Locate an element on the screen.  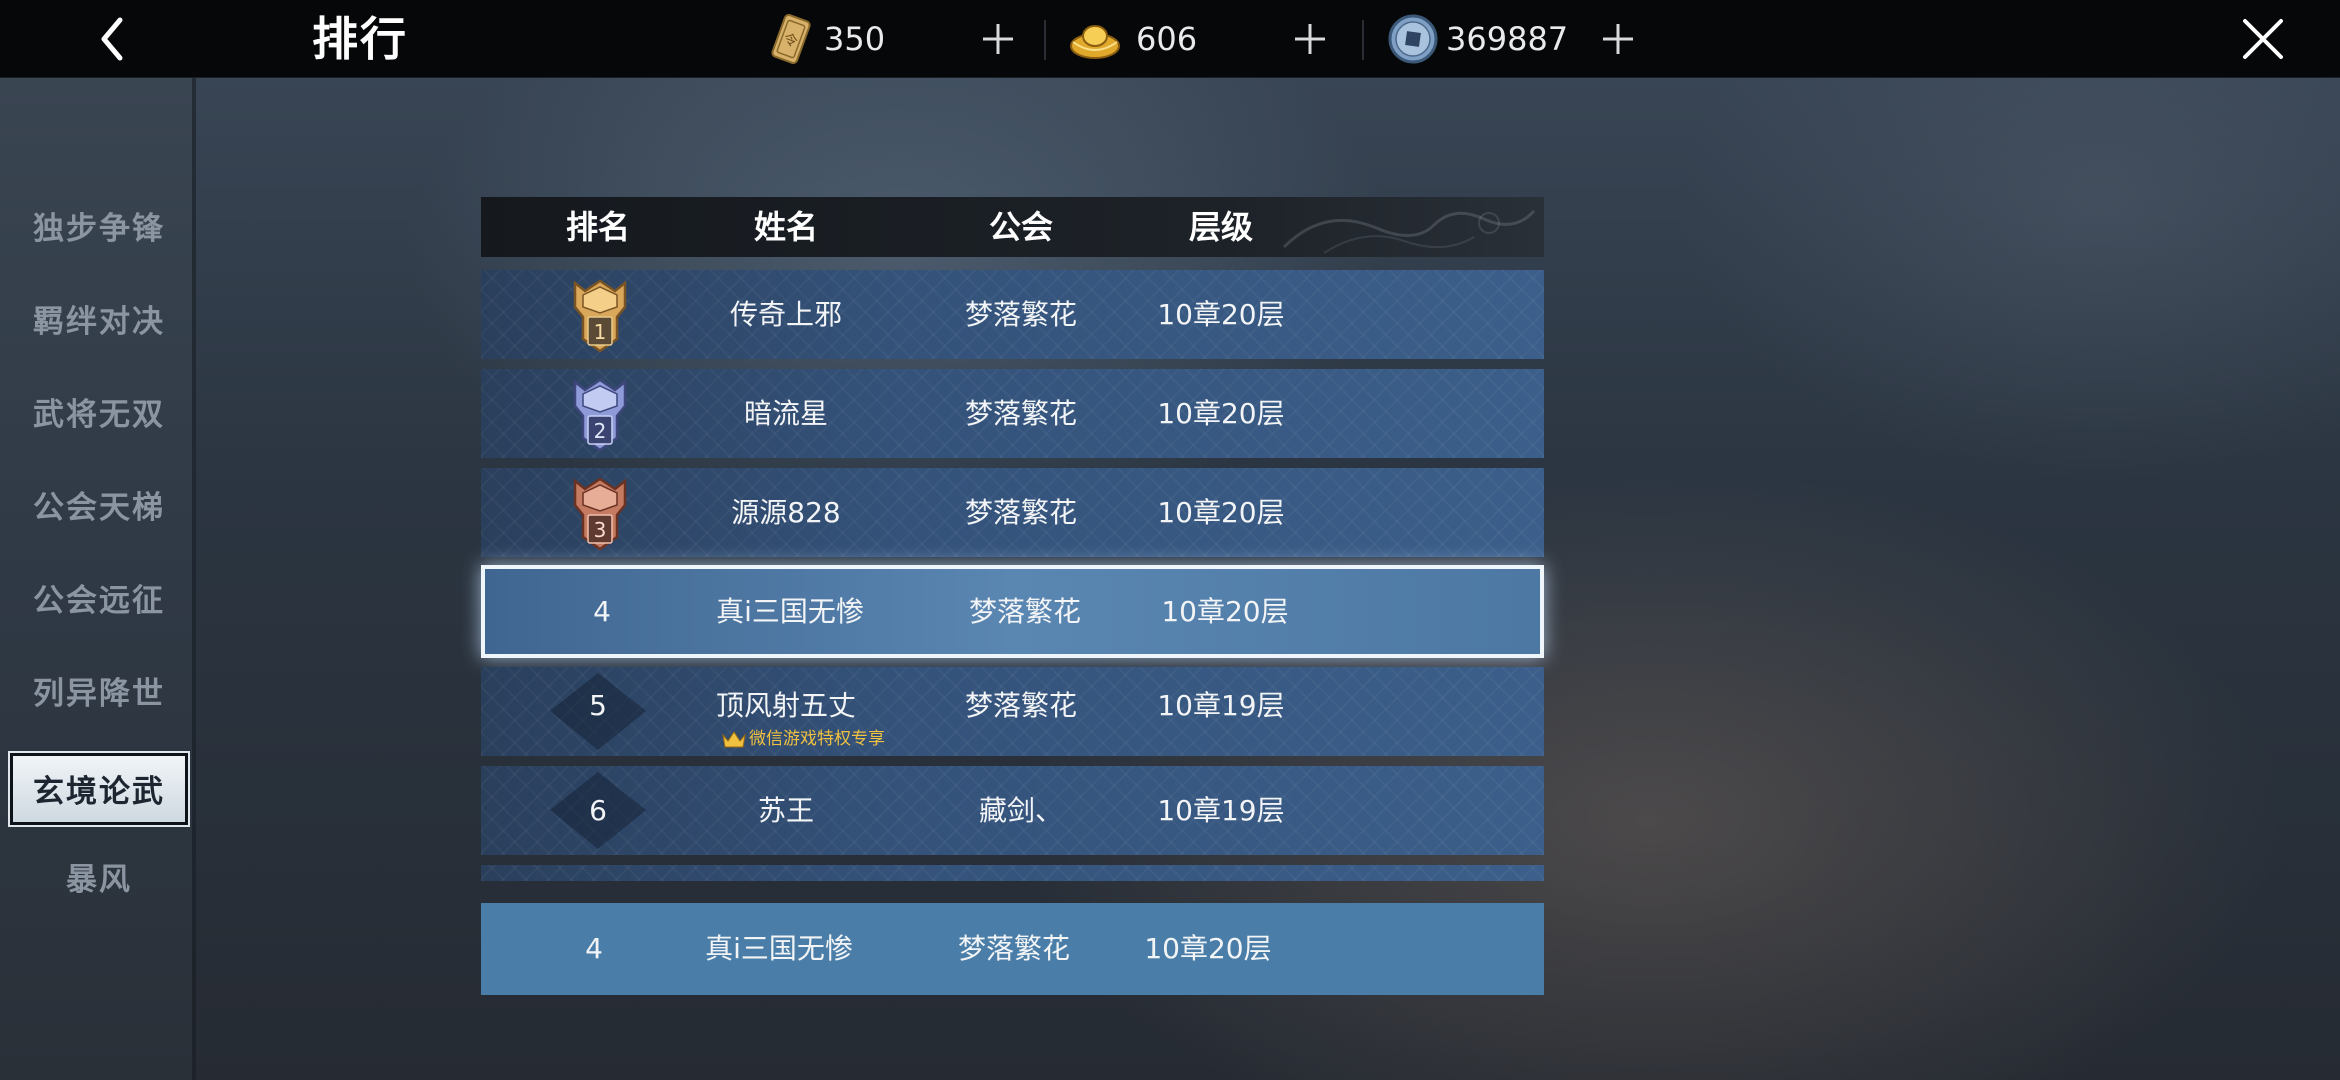
my-guild-name: 梦落繁花 is located at coordinates (1013, 948).